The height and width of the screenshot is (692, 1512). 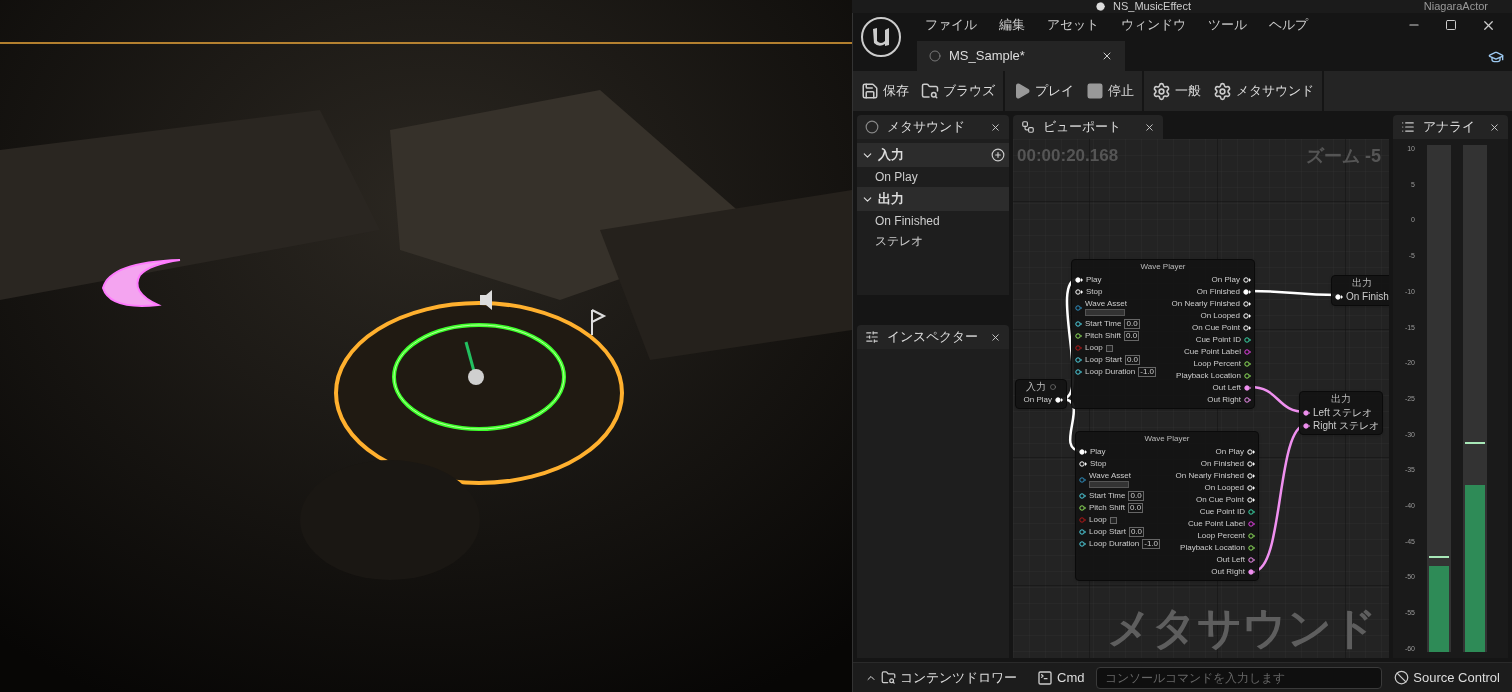 I want to click on toolbar-button: 一般, so click(x=1176, y=91).